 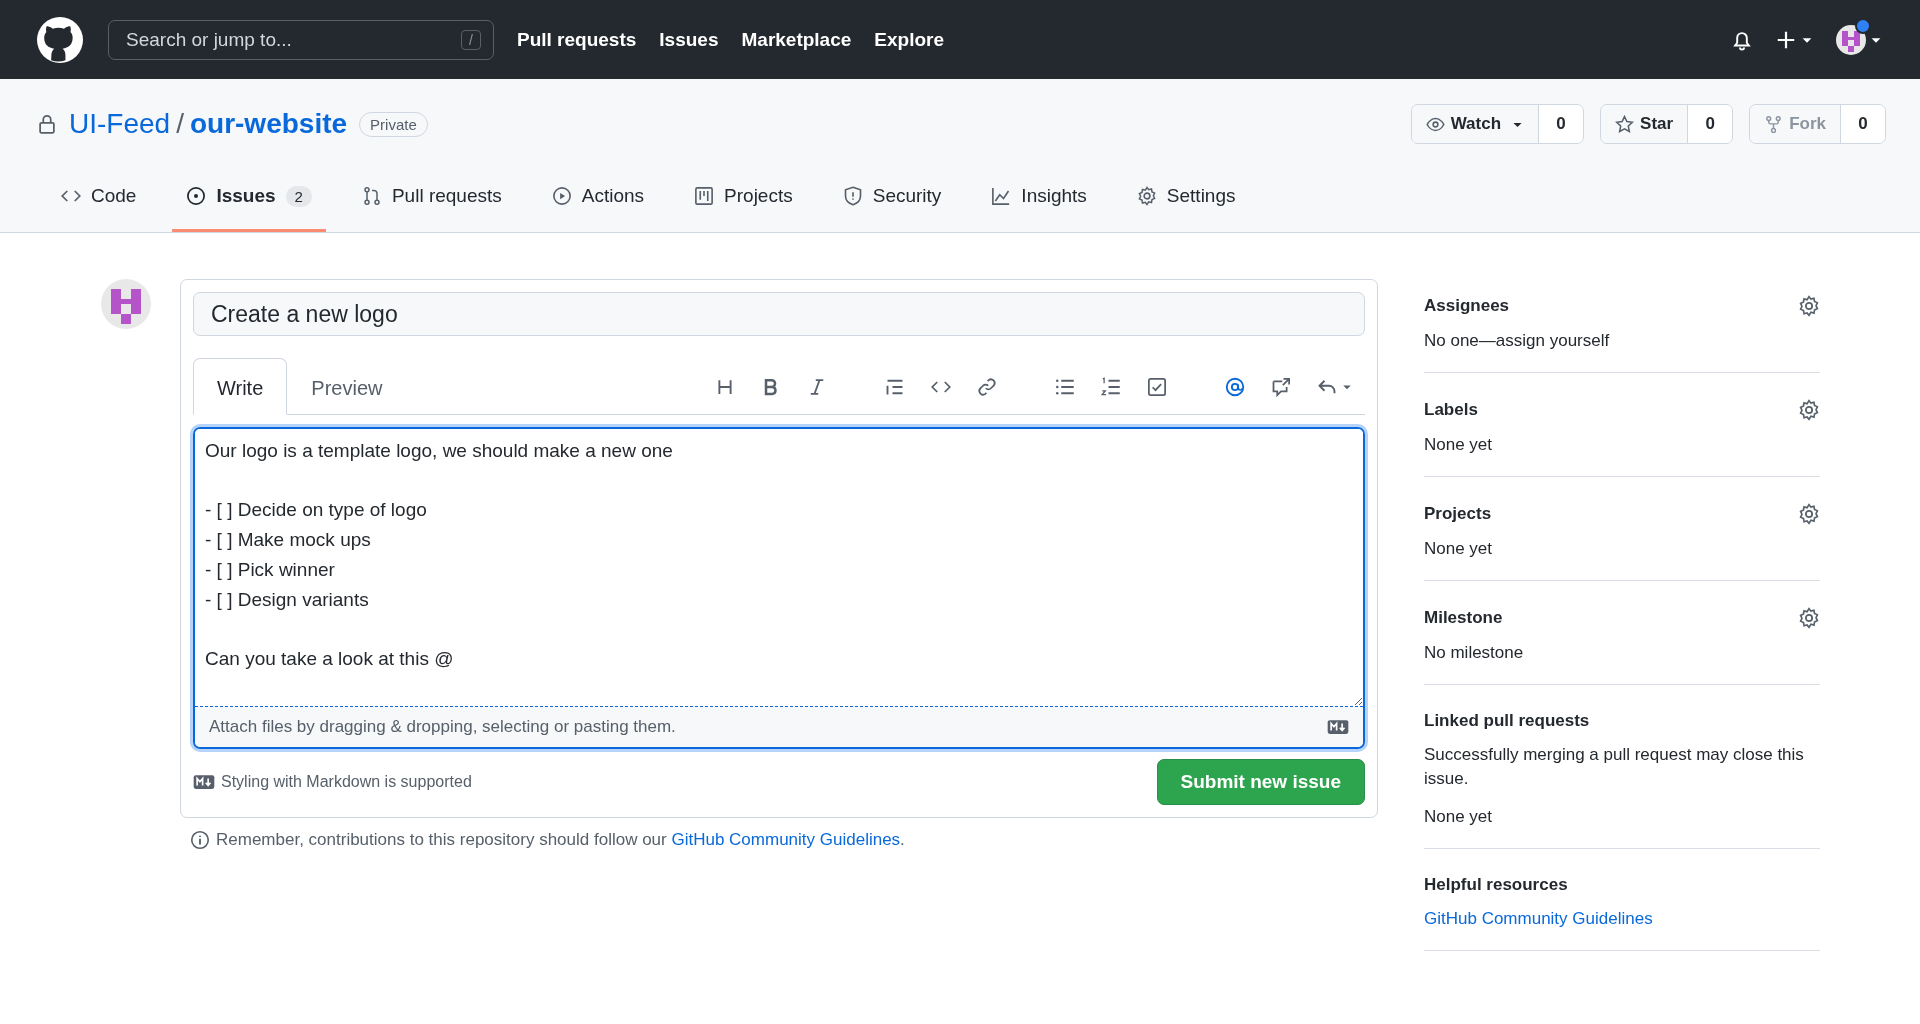 What do you see at coordinates (301, 39) in the screenshot?
I see `search-field: Search or jump to... /` at bounding box center [301, 39].